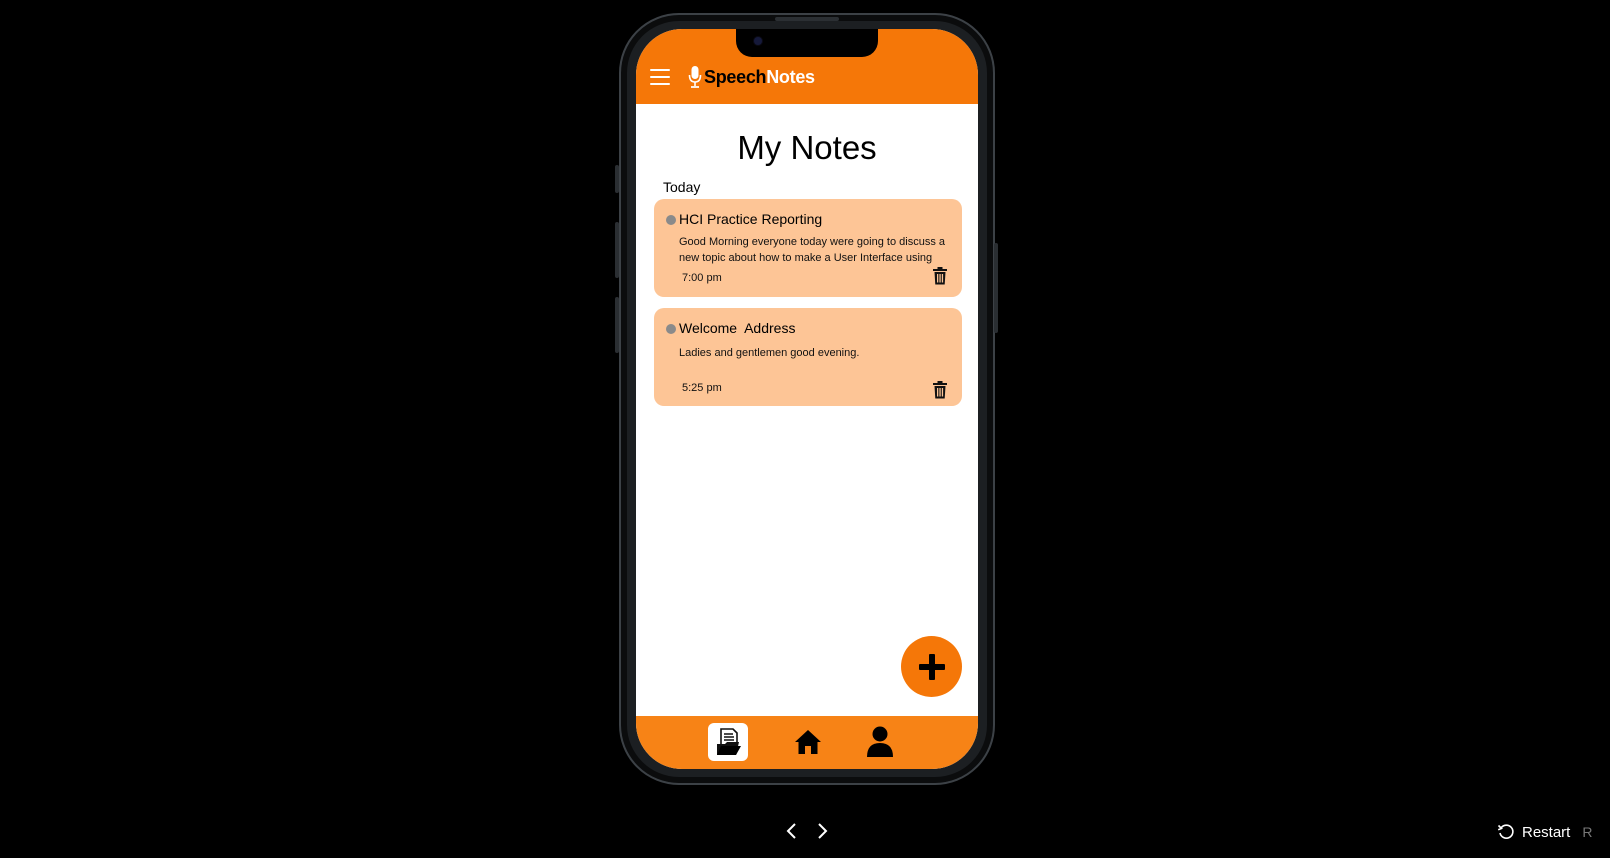 The width and height of the screenshot is (1610, 858). I want to click on front-camera, so click(758, 41).